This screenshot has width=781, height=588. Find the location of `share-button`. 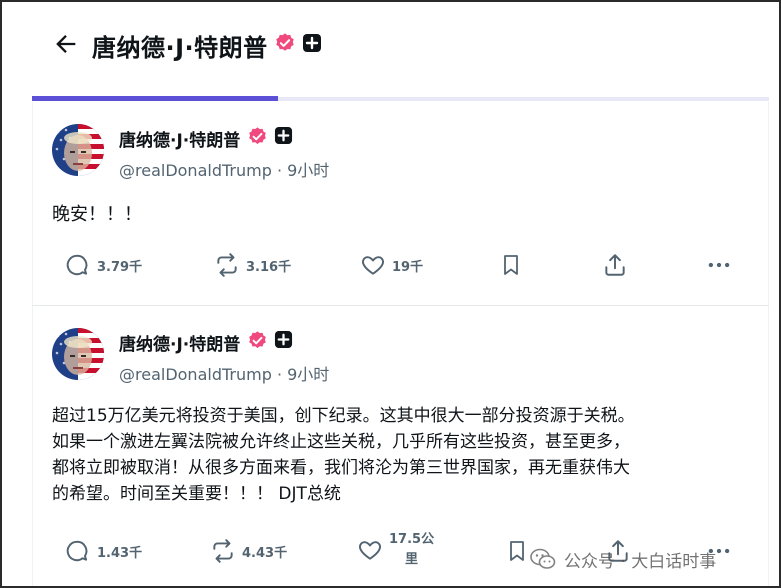

share-button is located at coordinates (615, 265).